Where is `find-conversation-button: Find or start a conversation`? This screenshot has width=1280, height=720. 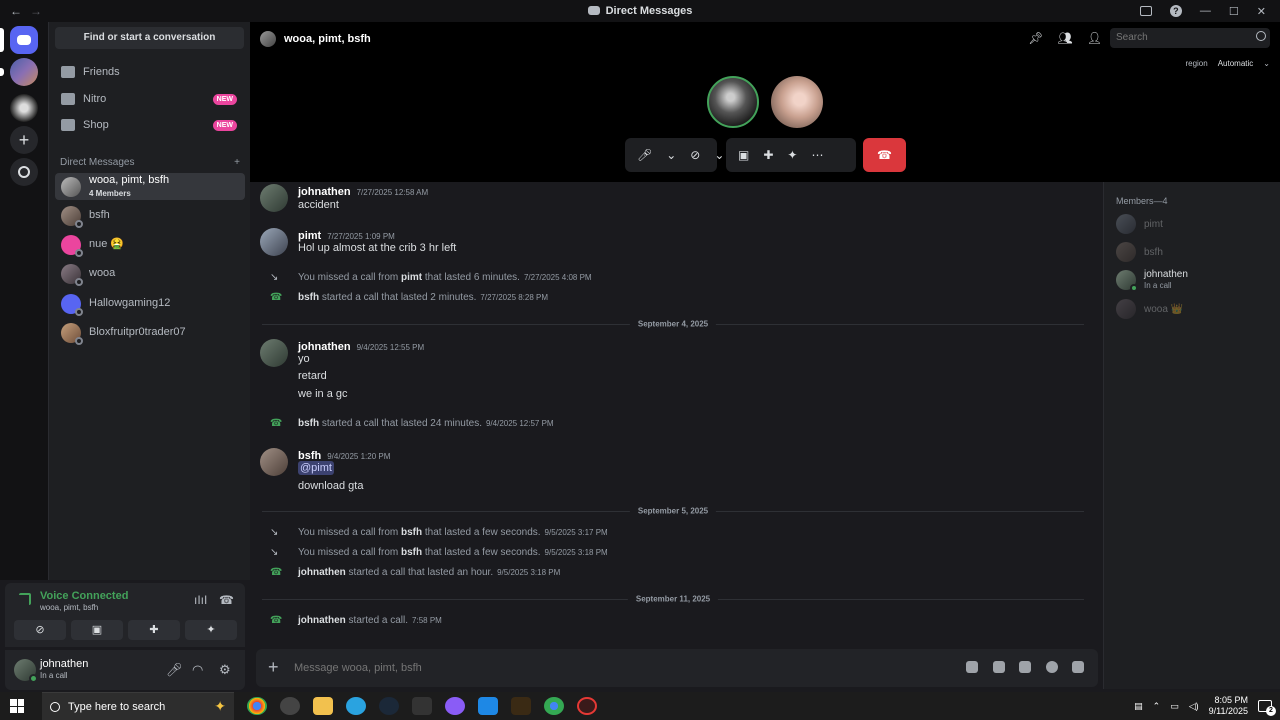 find-conversation-button: Find or start a conversation is located at coordinates (149, 38).